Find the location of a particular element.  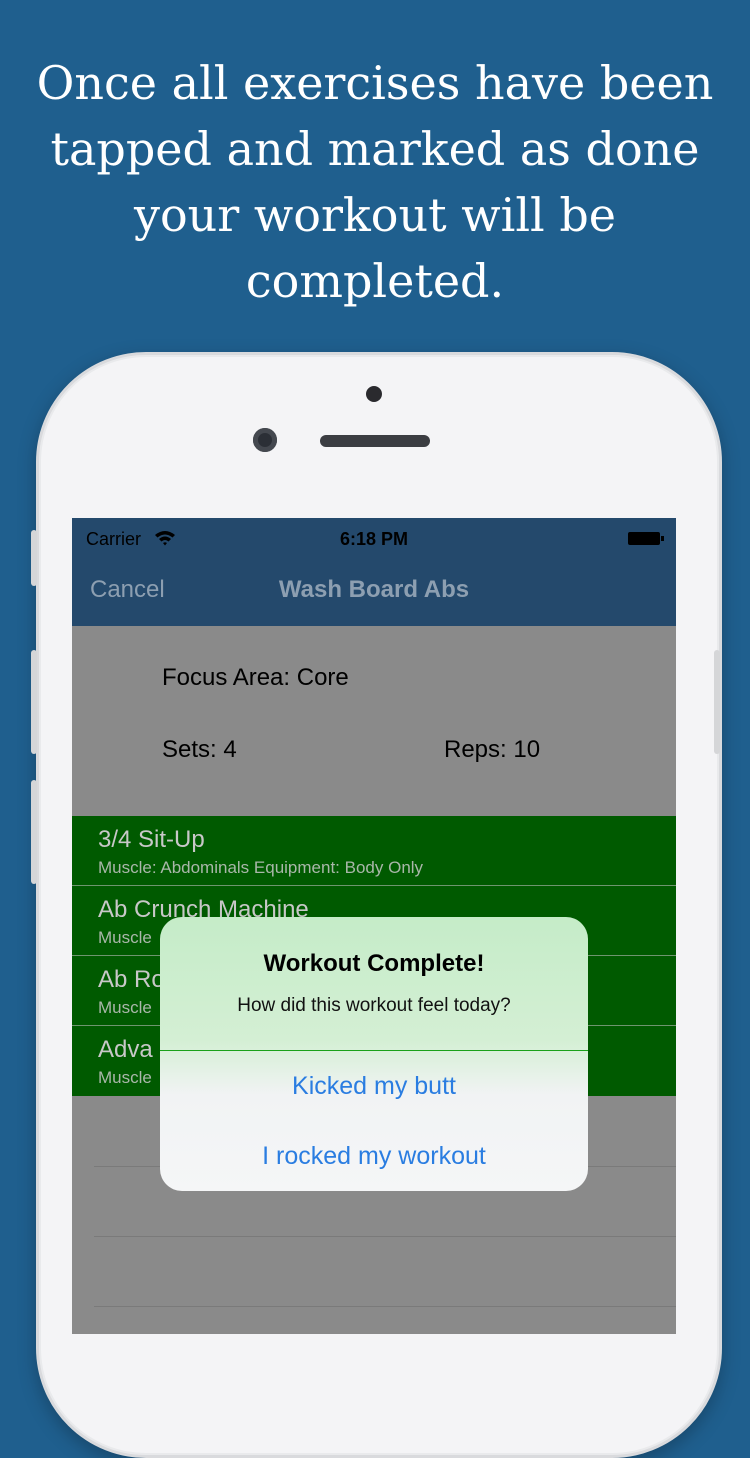

exercise-name: Adva is located at coordinates (125, 1049).